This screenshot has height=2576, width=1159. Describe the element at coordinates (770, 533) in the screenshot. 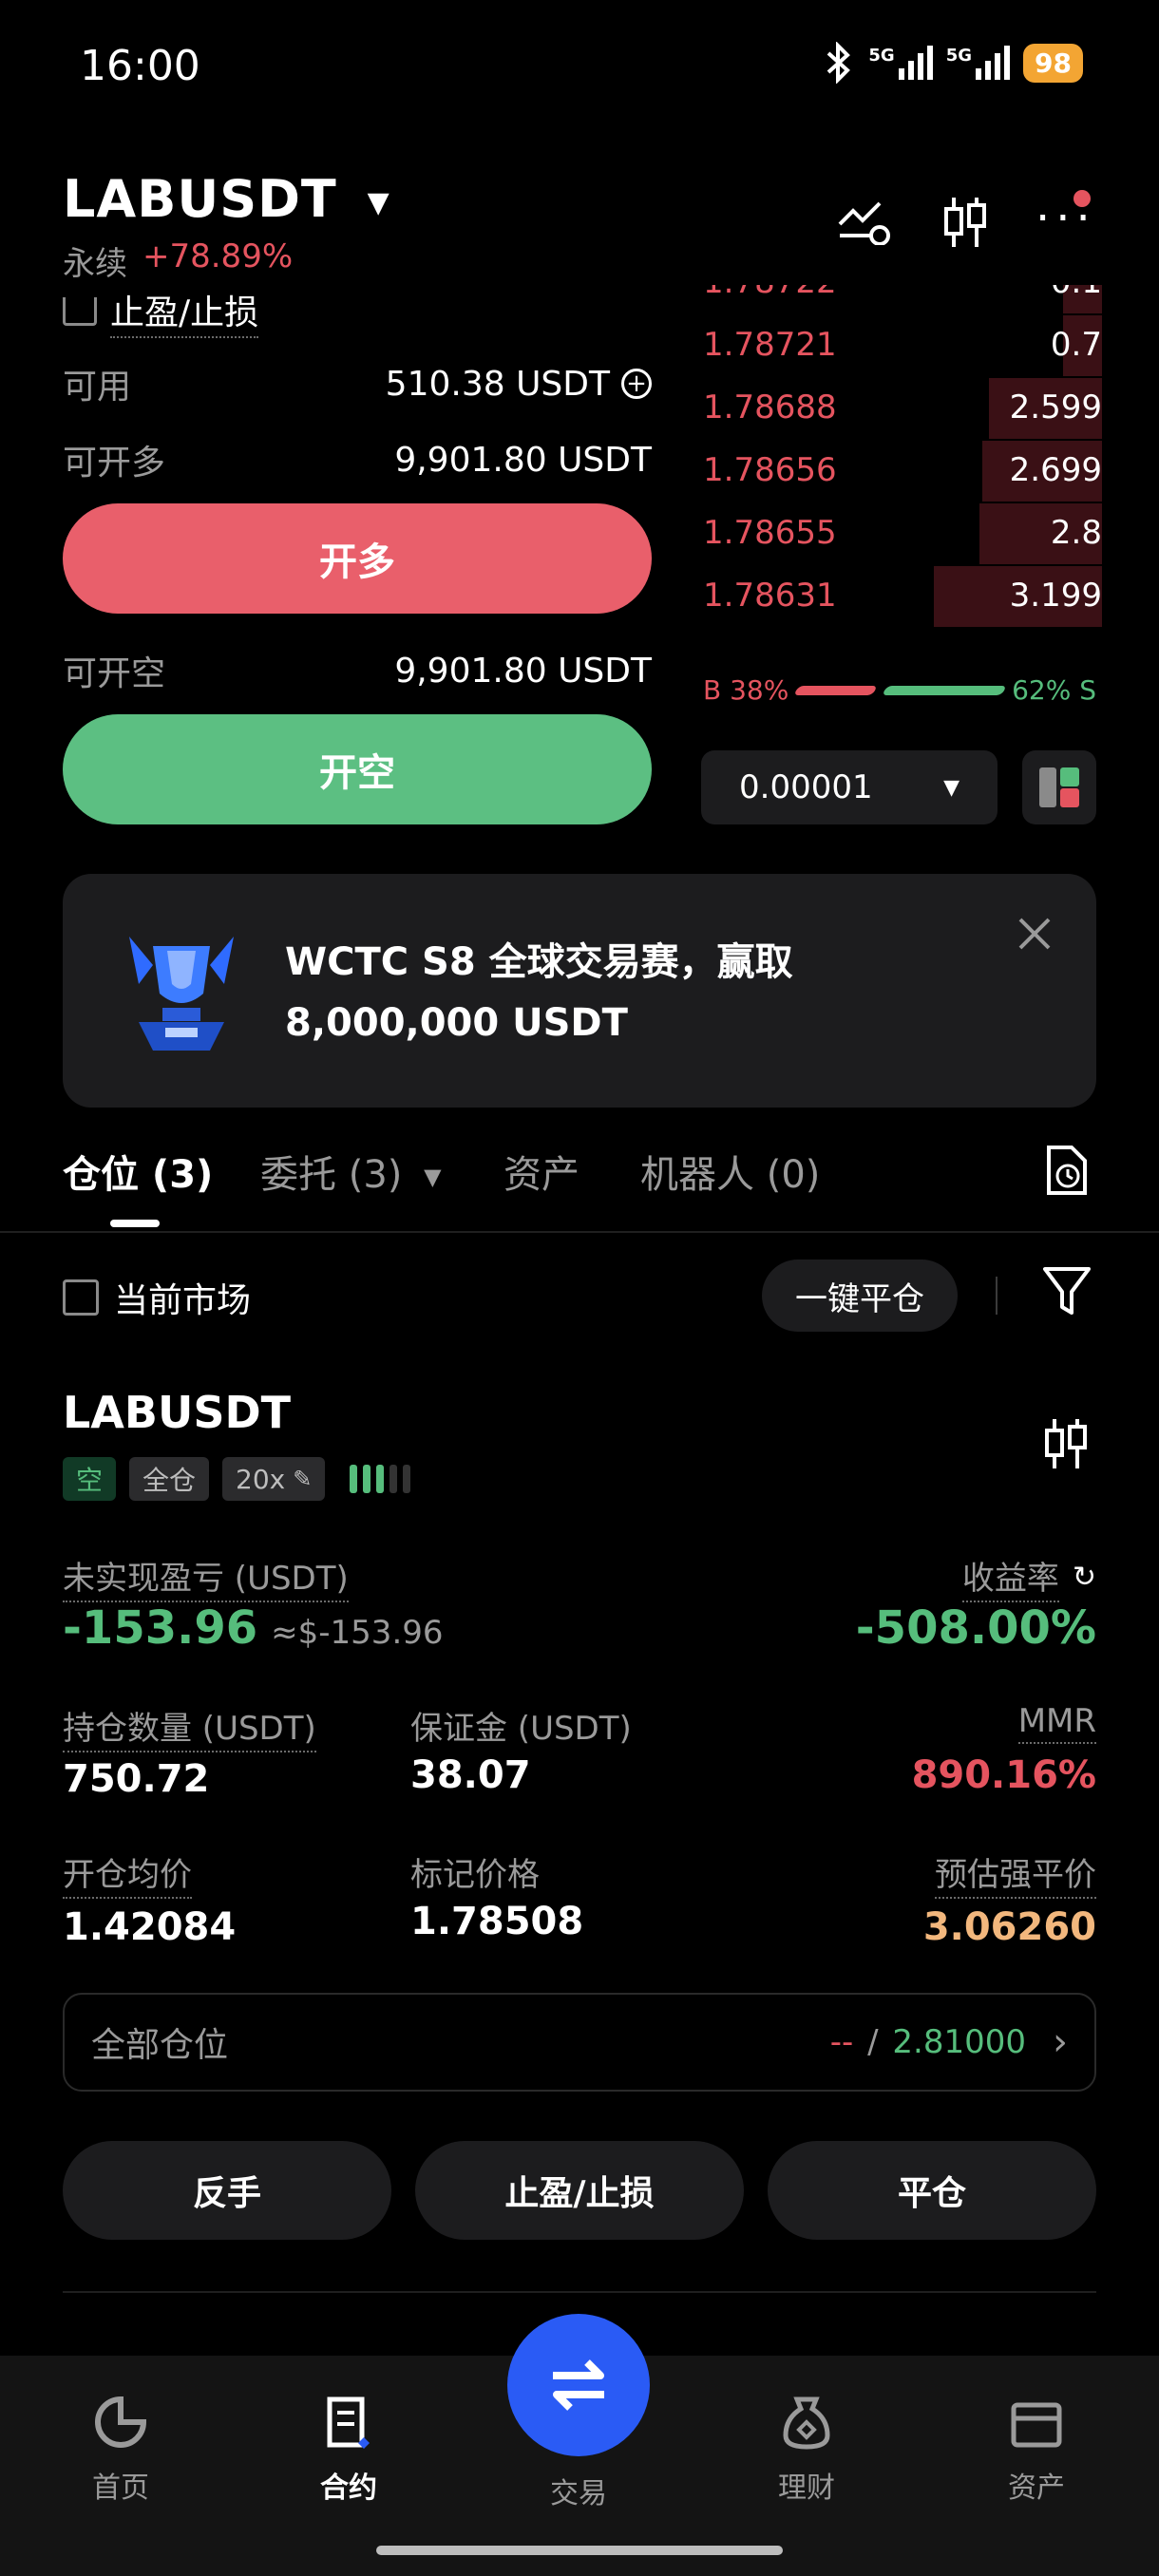

I see `ask-price: 1.78655` at that location.